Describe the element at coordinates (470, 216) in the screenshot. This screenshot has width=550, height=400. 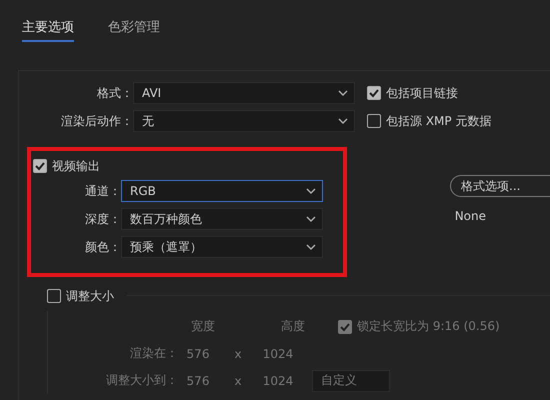
I see `codec-label: None` at that location.